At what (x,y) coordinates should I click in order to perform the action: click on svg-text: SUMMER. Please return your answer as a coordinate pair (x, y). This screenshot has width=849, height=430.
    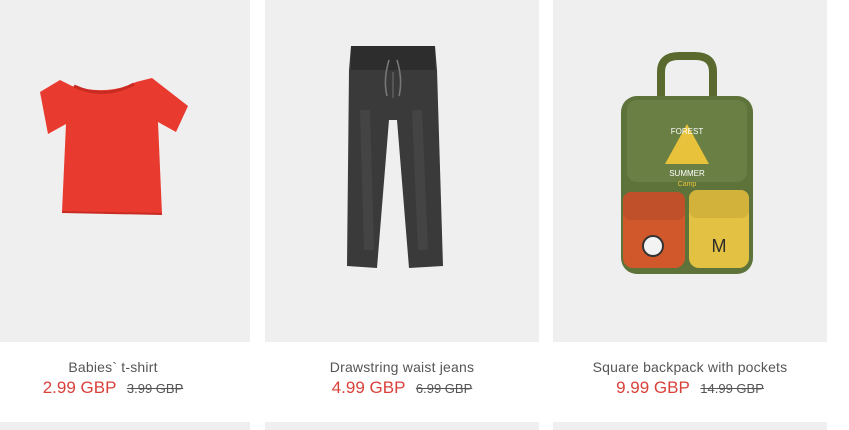
    Looking at the image, I should click on (687, 173).